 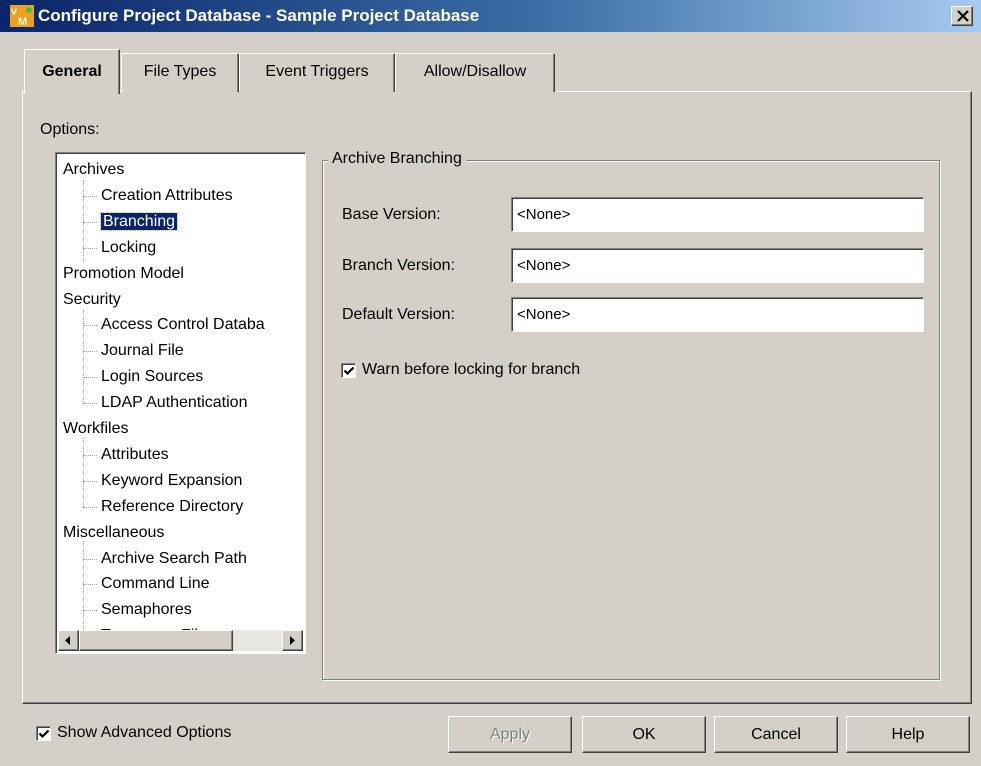 I want to click on tree-item-label: Miscellaneous, so click(x=114, y=532).